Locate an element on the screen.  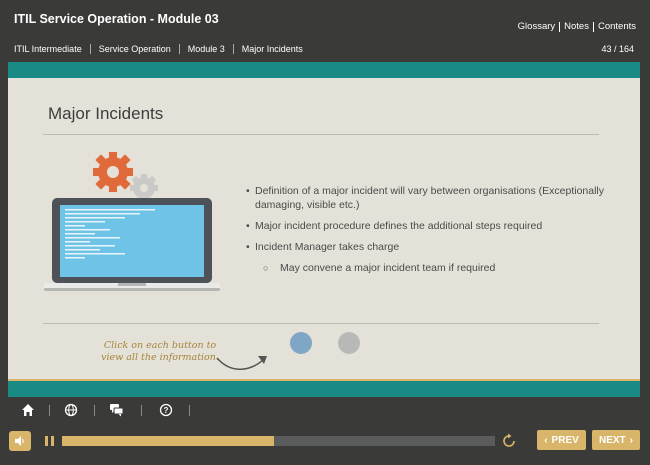
content-divider is located at coordinates (321, 323).